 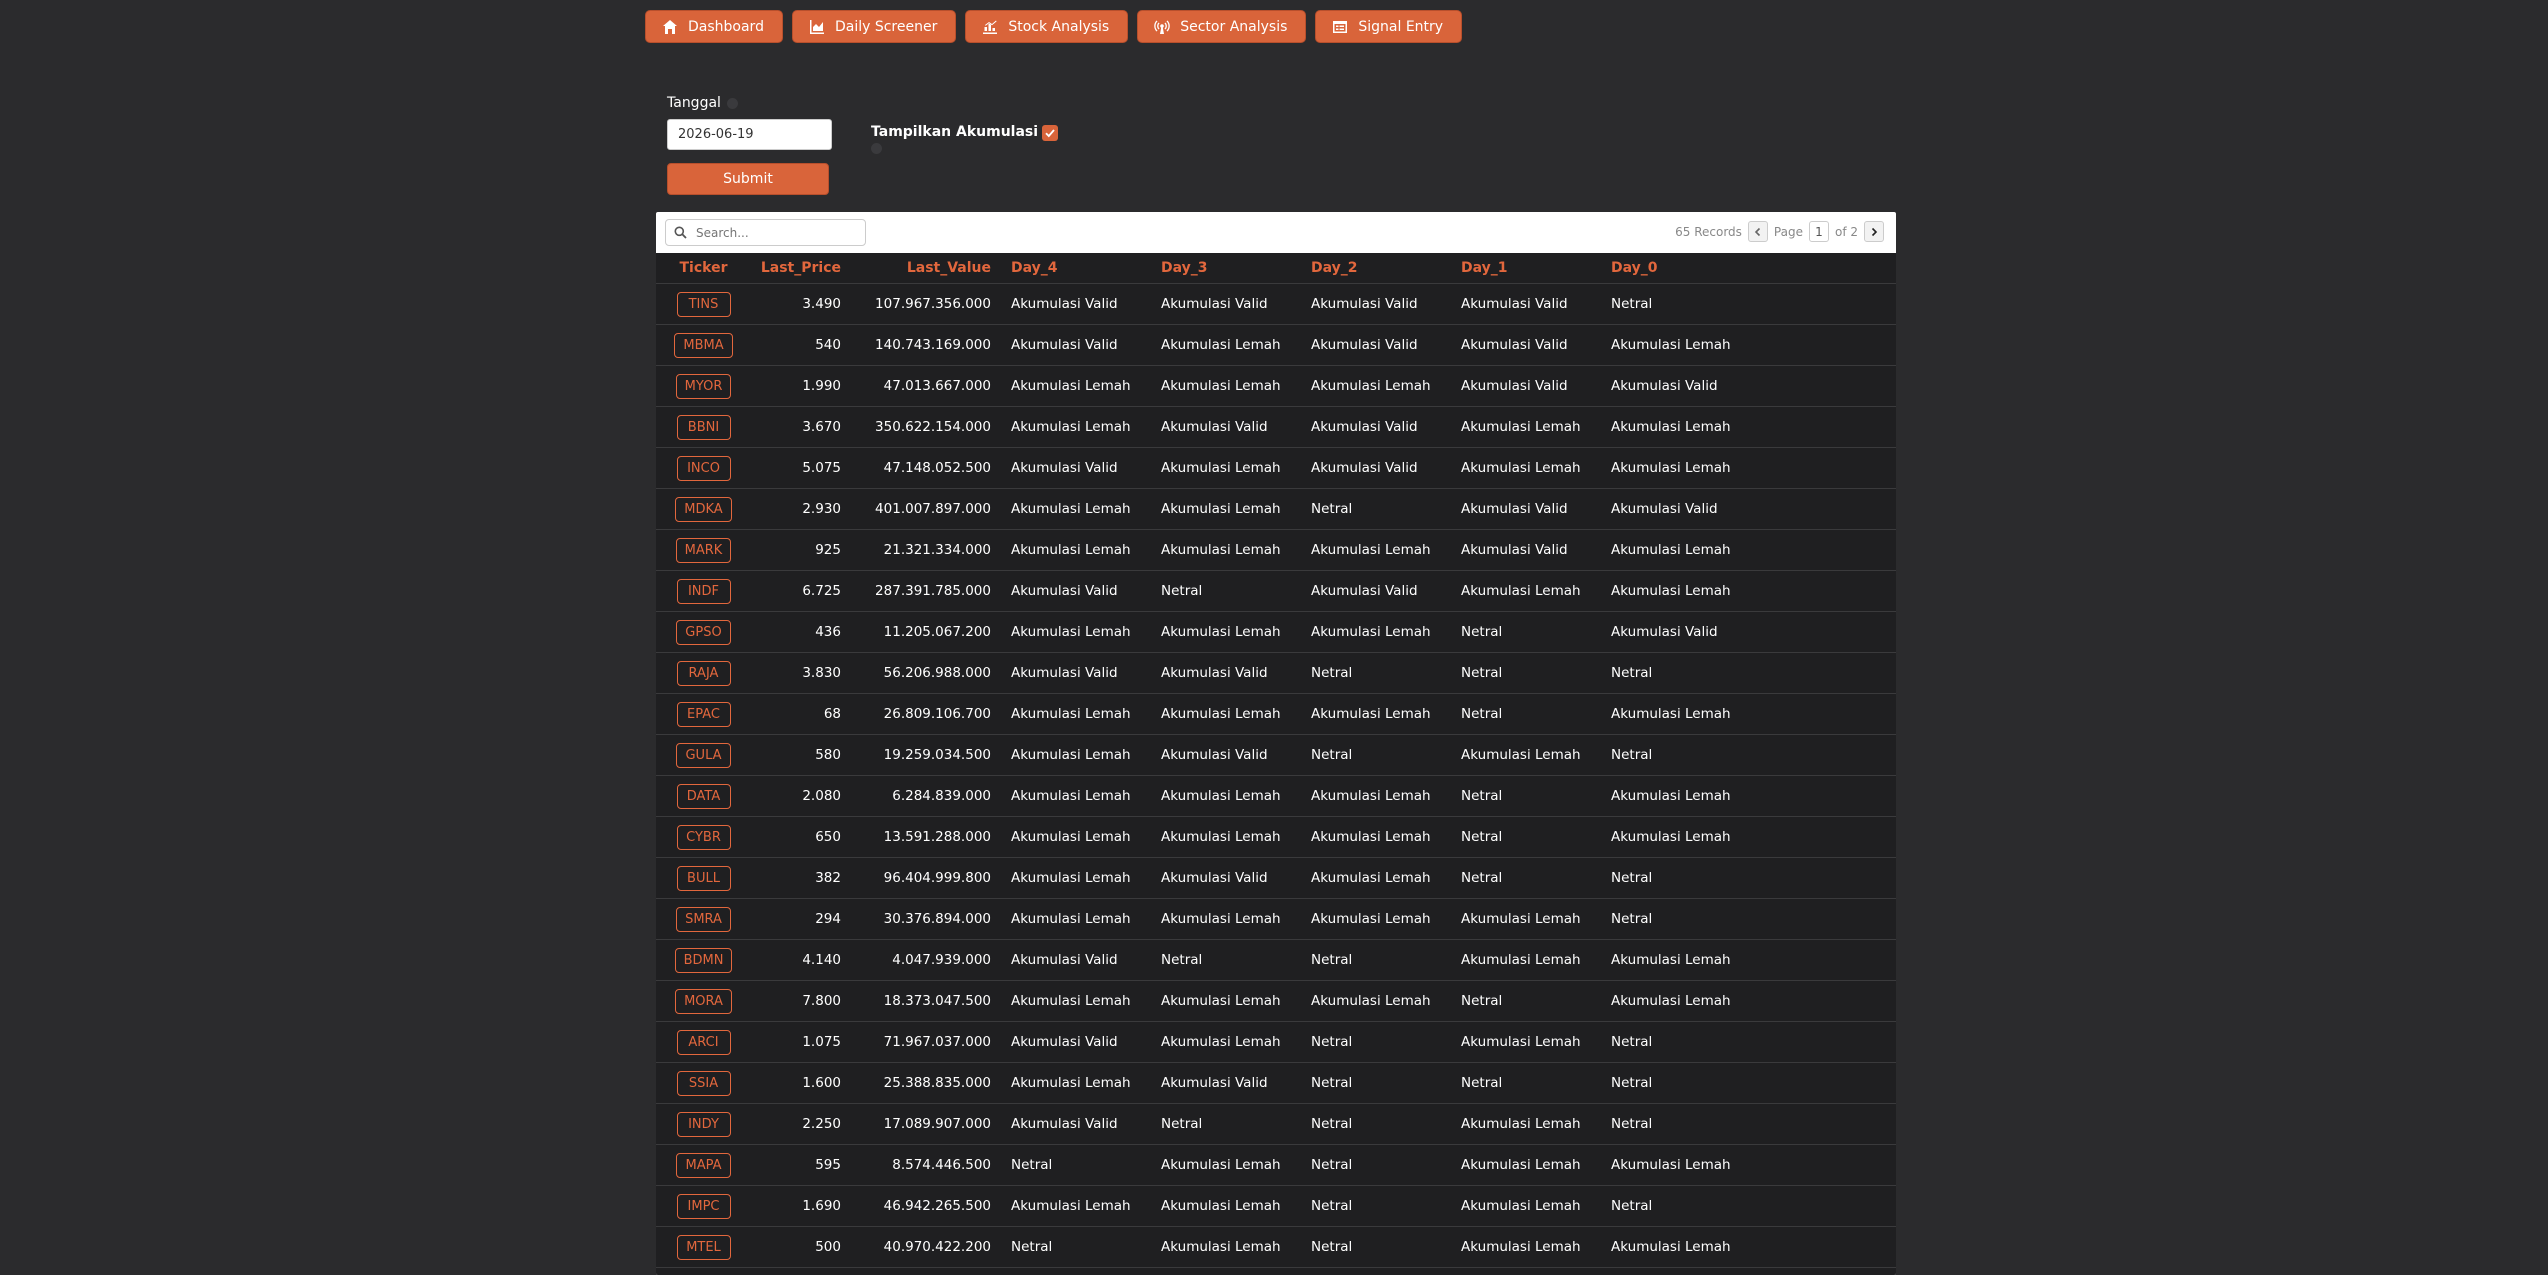 I want to click on col-header-day-0: Day_0, so click(x=1686, y=268).